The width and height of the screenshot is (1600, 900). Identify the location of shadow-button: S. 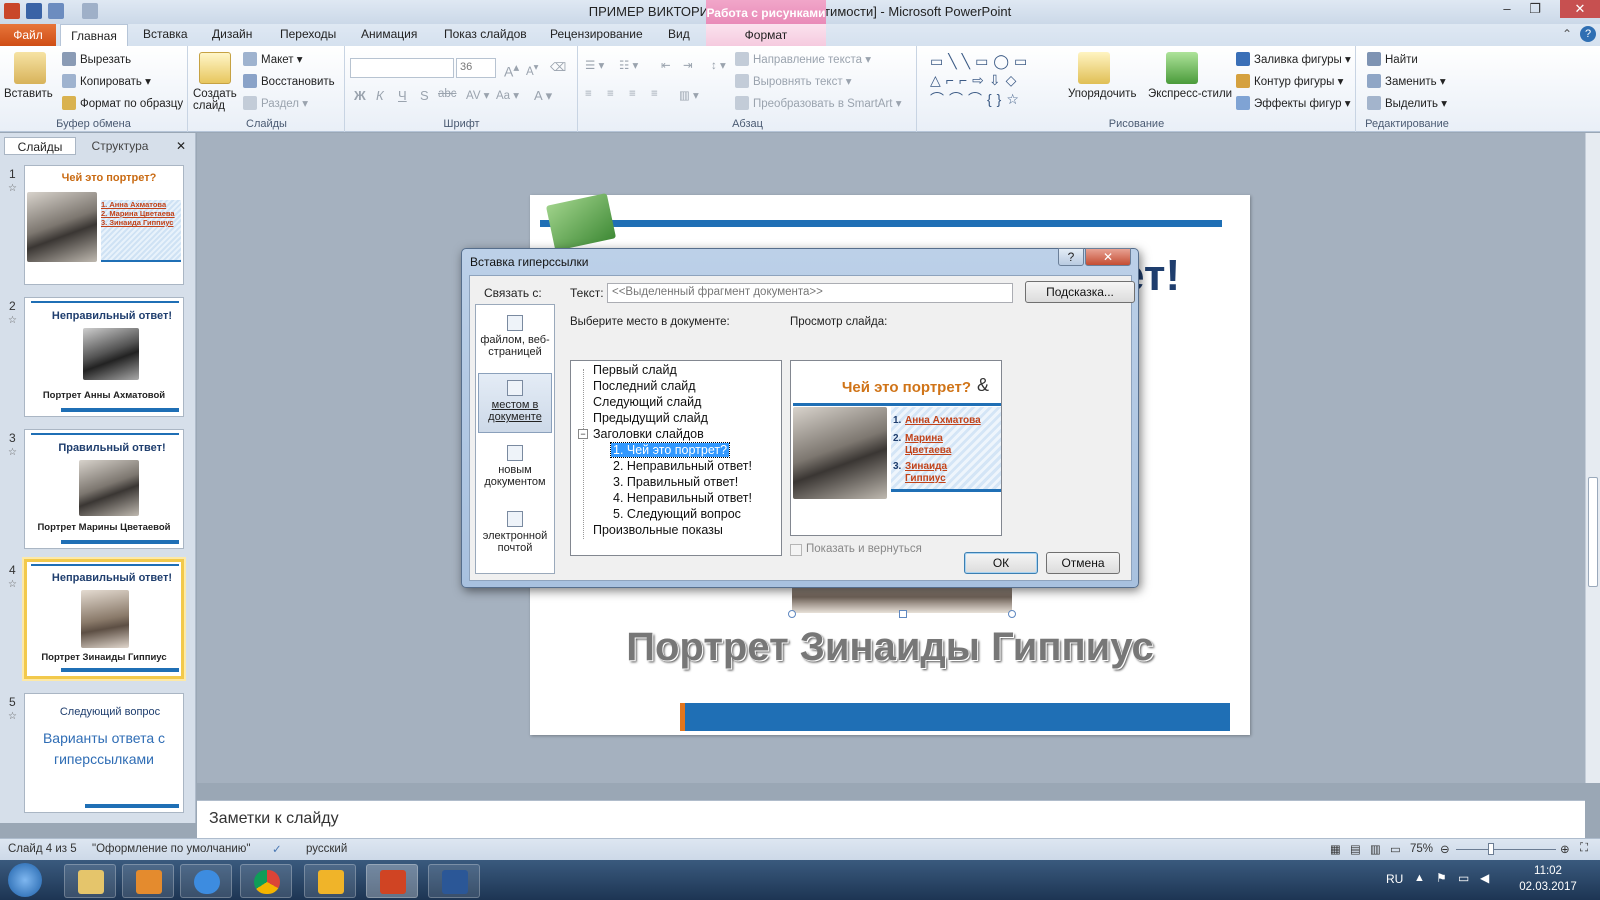
(424, 95).